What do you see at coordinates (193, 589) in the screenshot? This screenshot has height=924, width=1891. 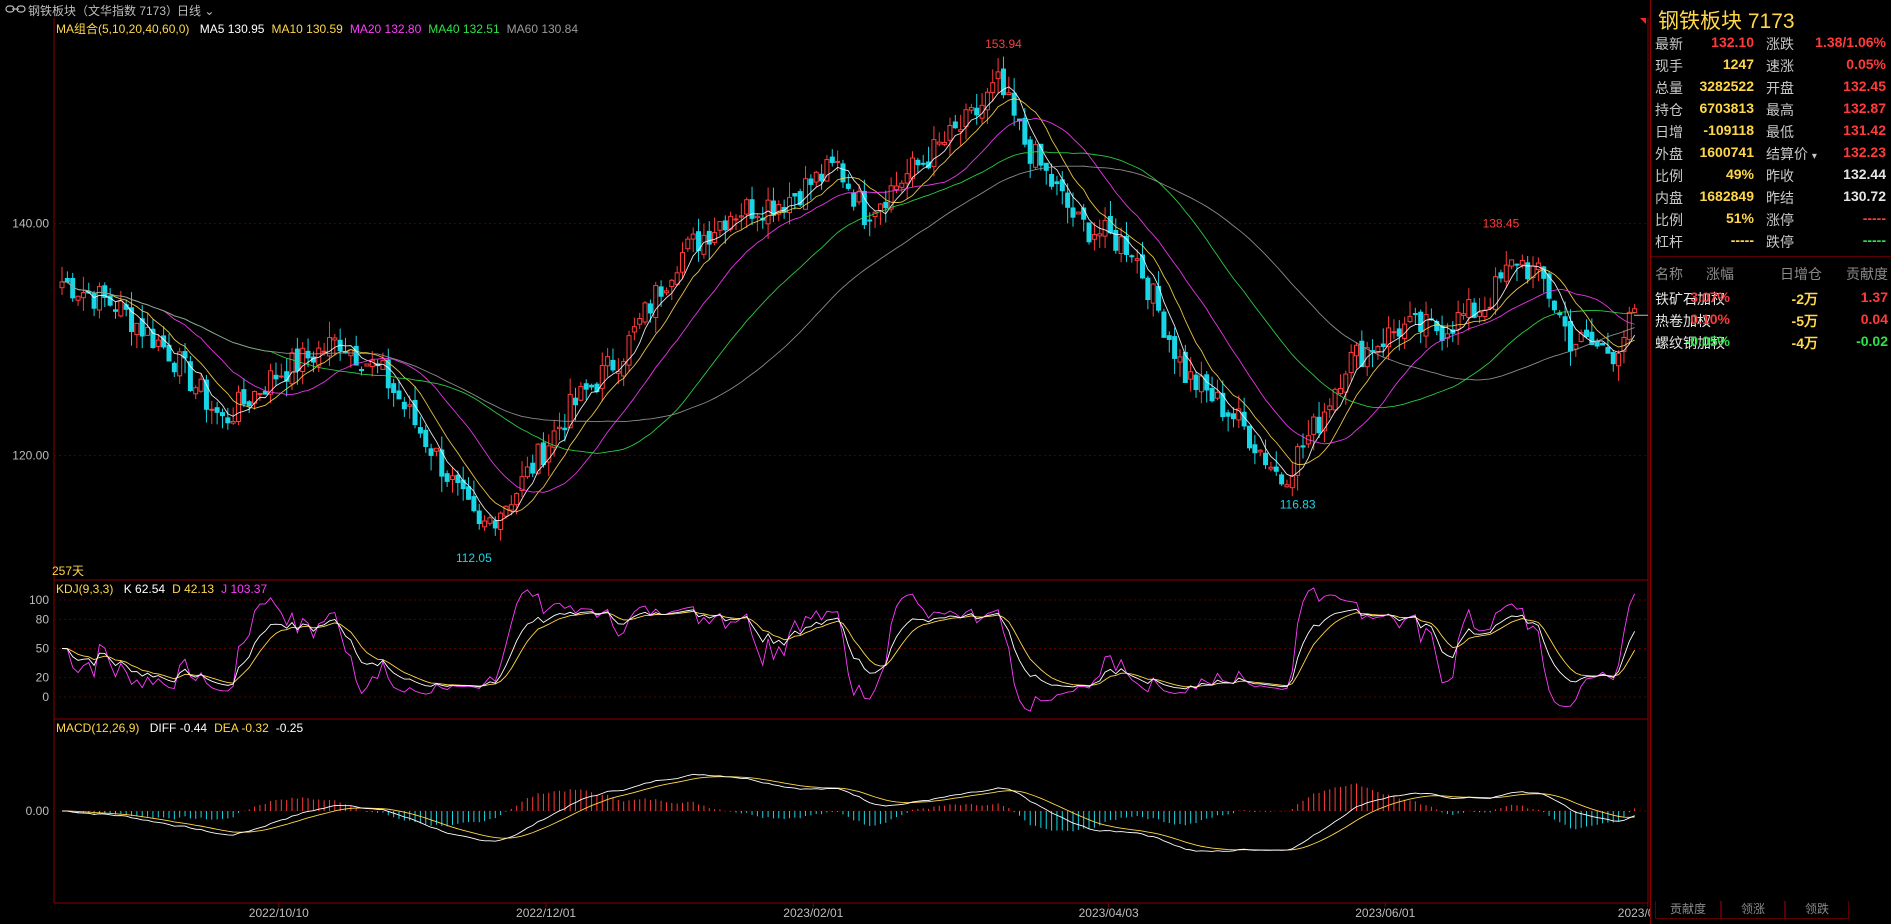 I see `kdj-legend-item: D 42.13` at bounding box center [193, 589].